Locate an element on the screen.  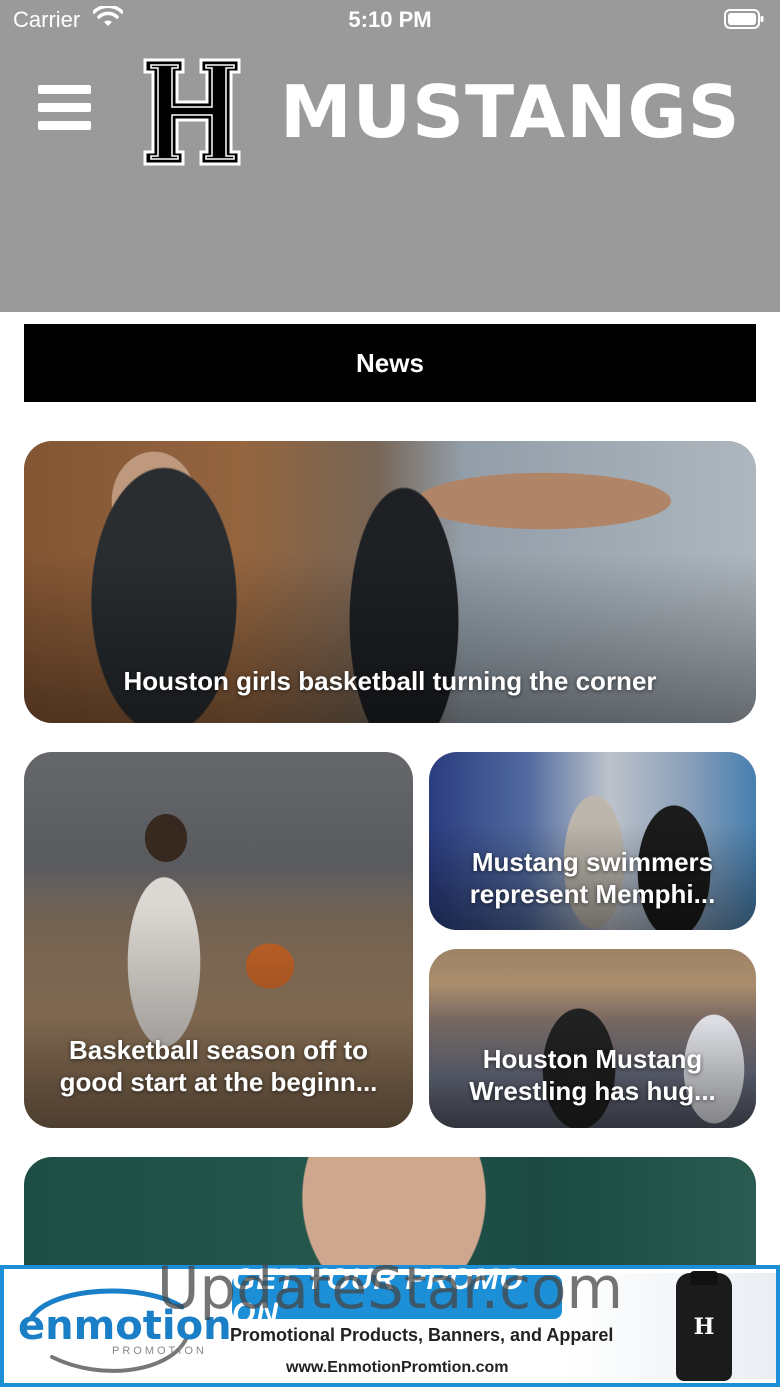
ad-brand-sub: PROMOTION is located at coordinates (159, 1351).